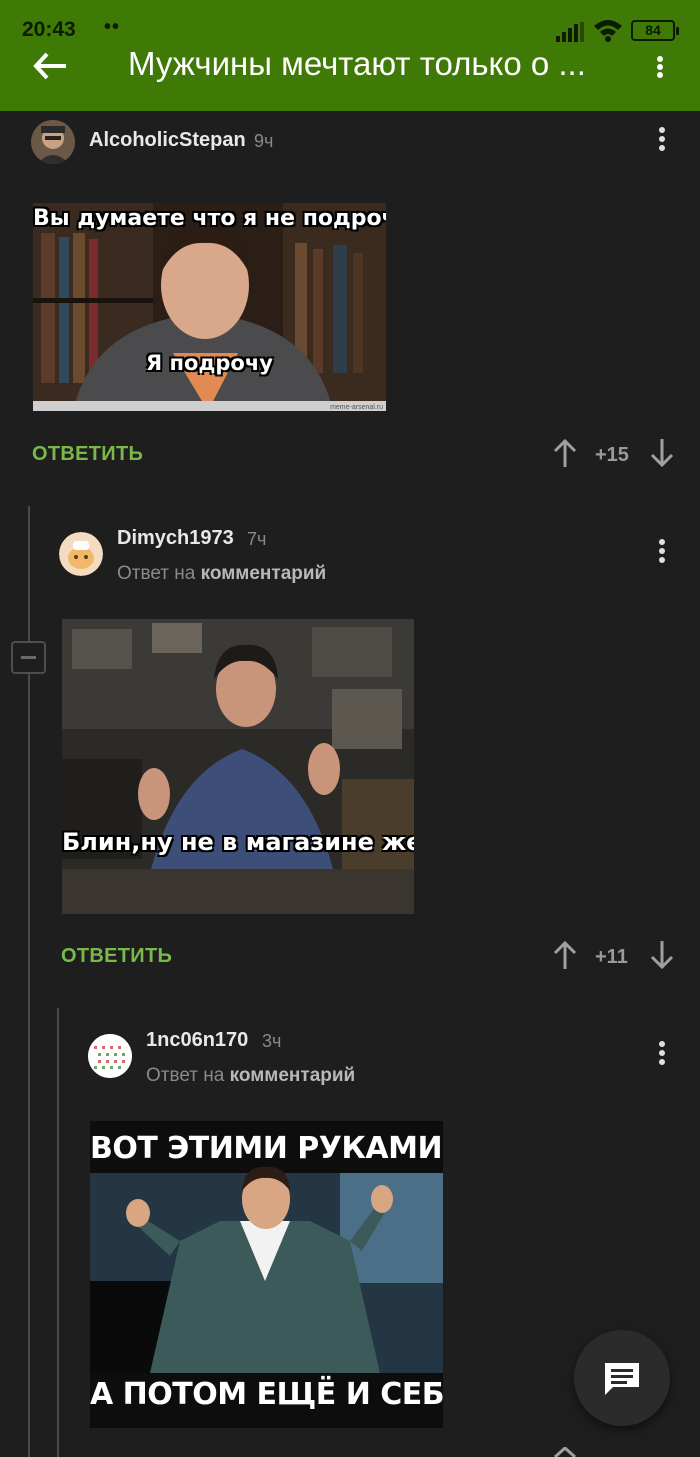  What do you see at coordinates (28, 657) in the screenshot?
I see `collapse-thread-button` at bounding box center [28, 657].